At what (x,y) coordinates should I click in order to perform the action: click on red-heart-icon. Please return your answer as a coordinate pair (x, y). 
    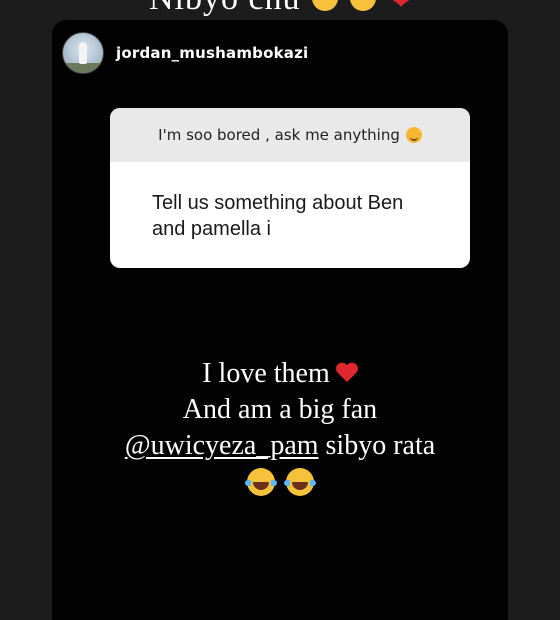
    Looking at the image, I should click on (347, 373).